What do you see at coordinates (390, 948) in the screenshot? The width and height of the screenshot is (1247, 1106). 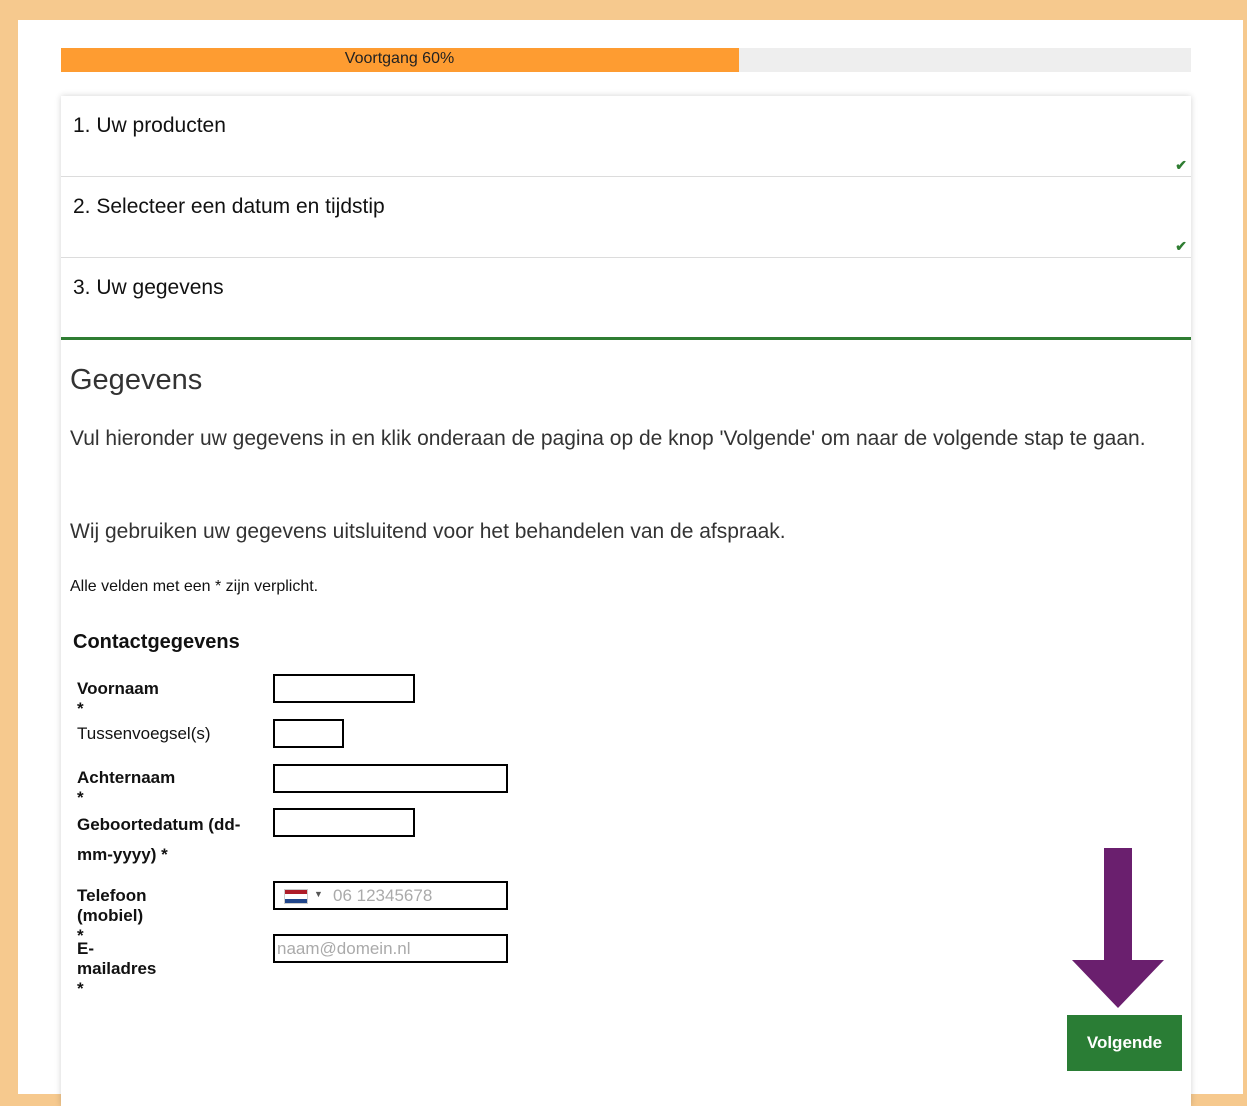 I see `email-input` at bounding box center [390, 948].